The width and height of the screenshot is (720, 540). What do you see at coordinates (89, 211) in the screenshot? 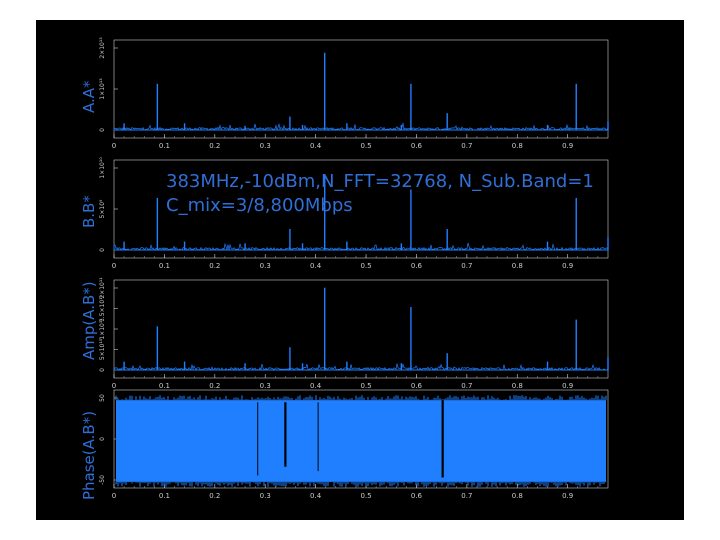
I see `panel2-ylabel: B.B*` at bounding box center [89, 211].